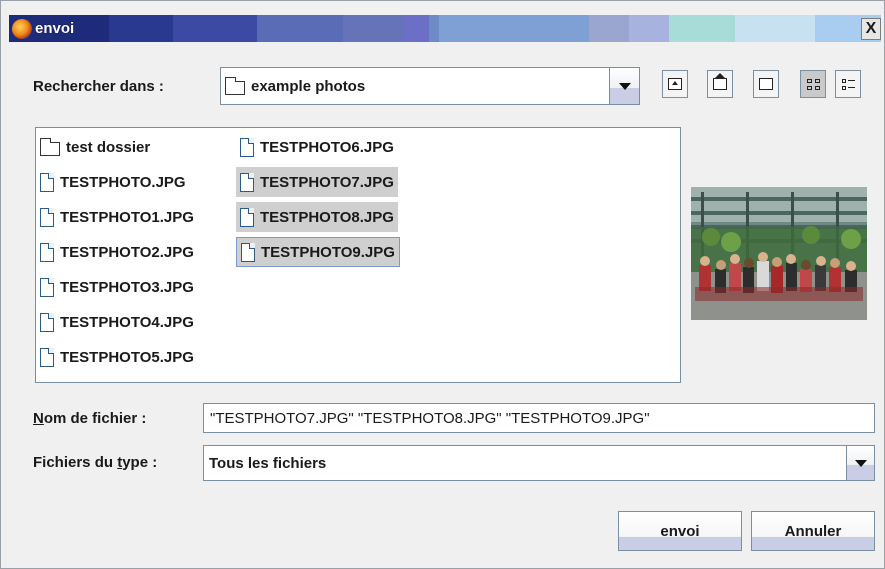 This screenshot has width=885, height=569. I want to click on filename-label-text: om de fichier :, so click(95, 418).